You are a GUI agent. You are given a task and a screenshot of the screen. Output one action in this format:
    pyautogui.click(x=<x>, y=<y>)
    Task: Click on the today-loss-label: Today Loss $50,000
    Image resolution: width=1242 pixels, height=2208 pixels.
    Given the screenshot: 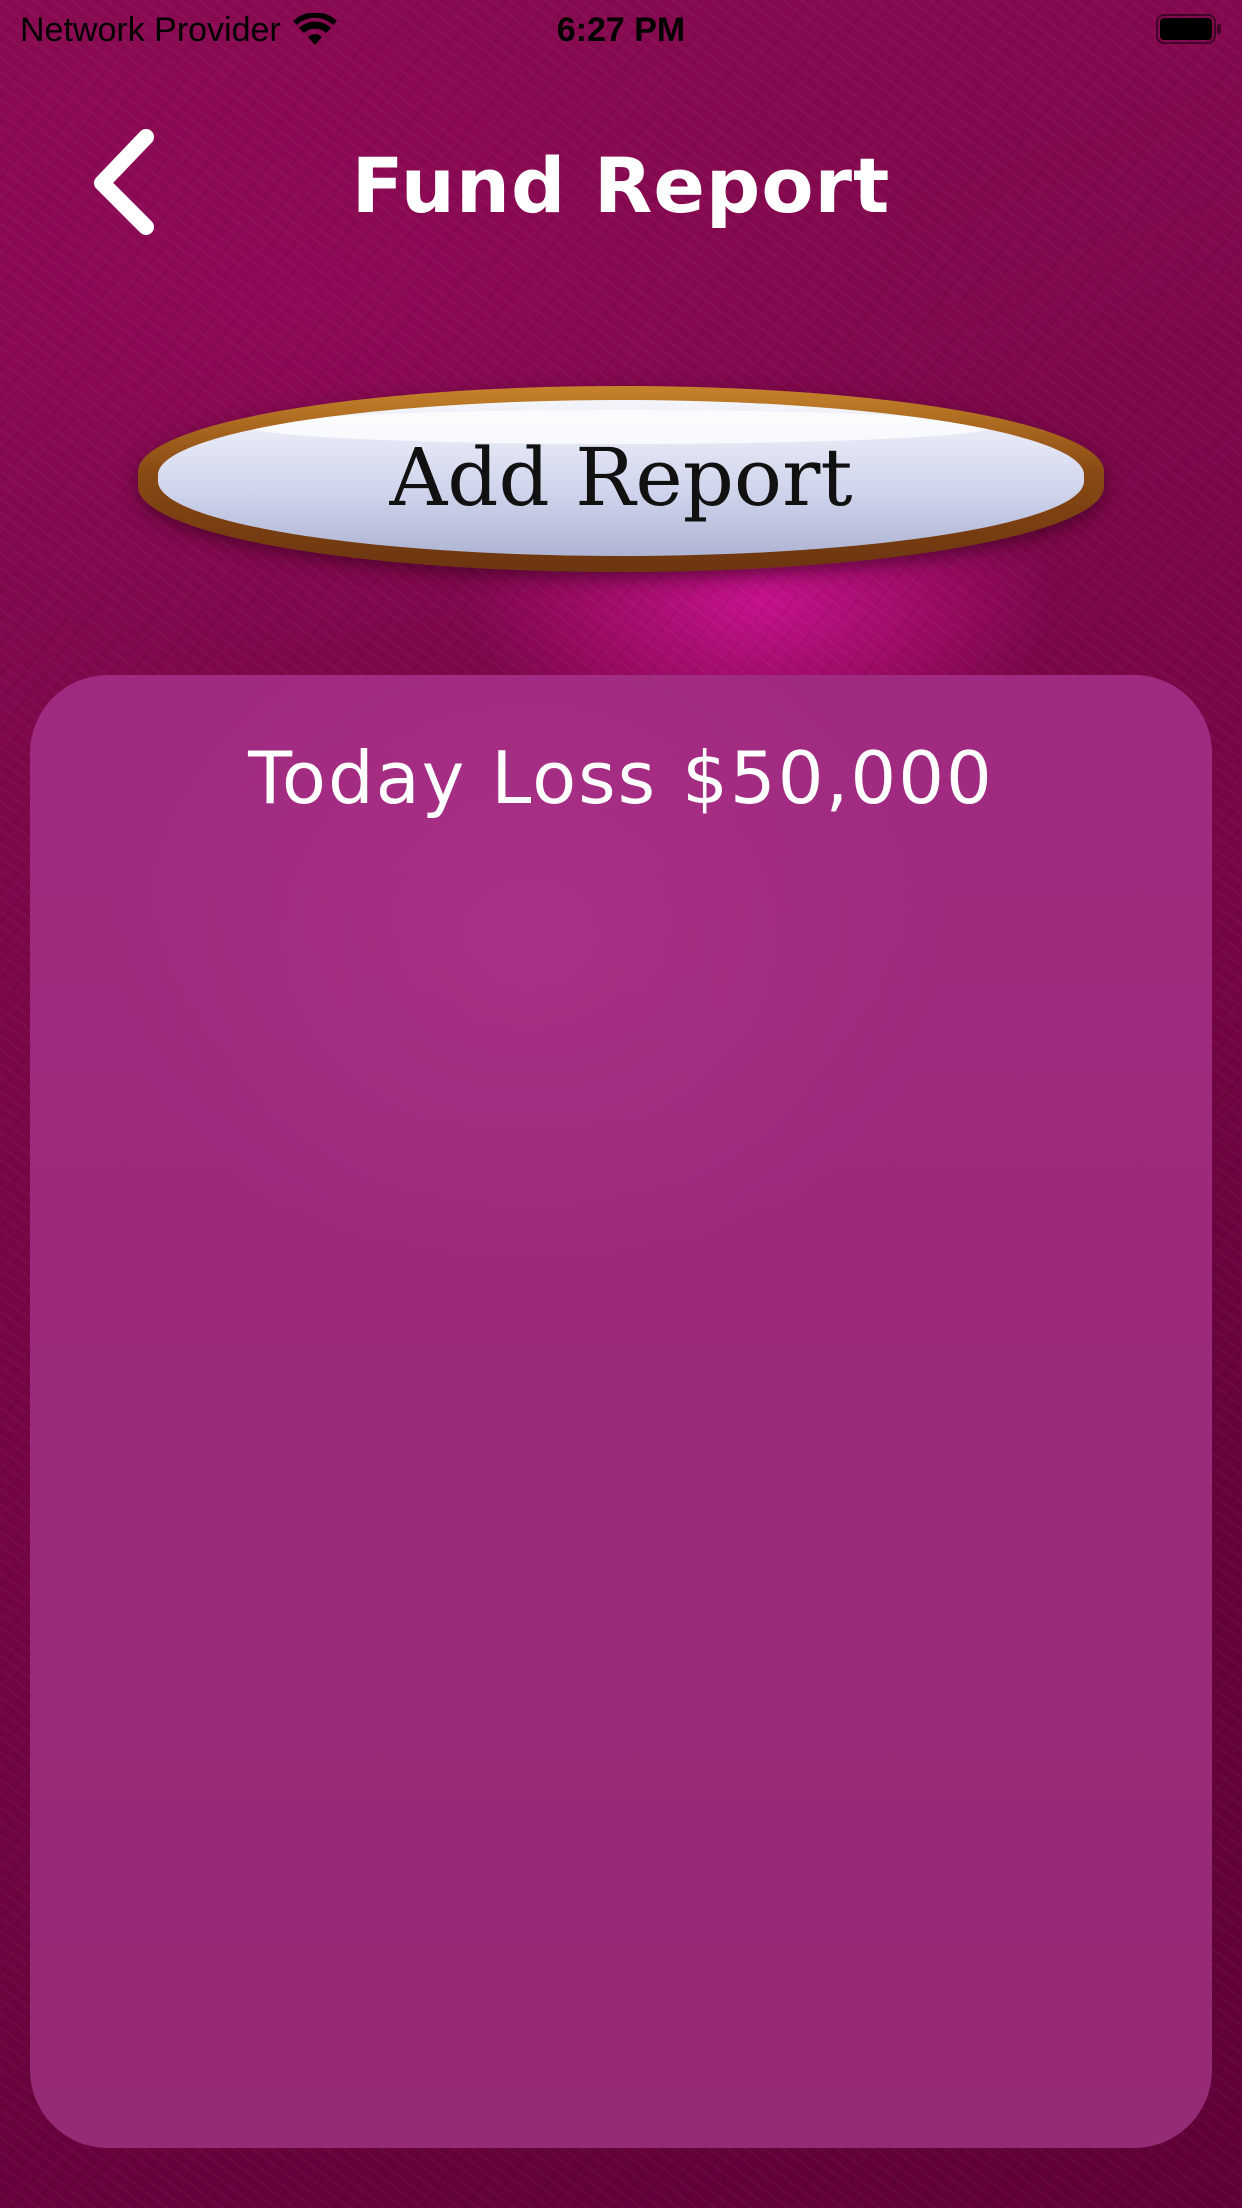 What is the action you would take?
    pyautogui.click(x=621, y=778)
    